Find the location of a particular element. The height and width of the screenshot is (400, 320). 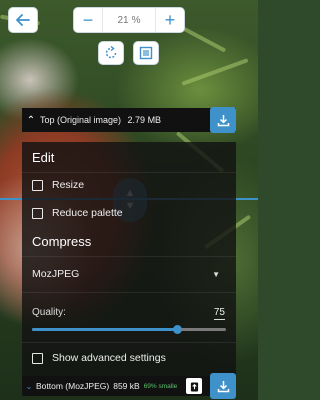

resize-checkbox is located at coordinates (37, 185).